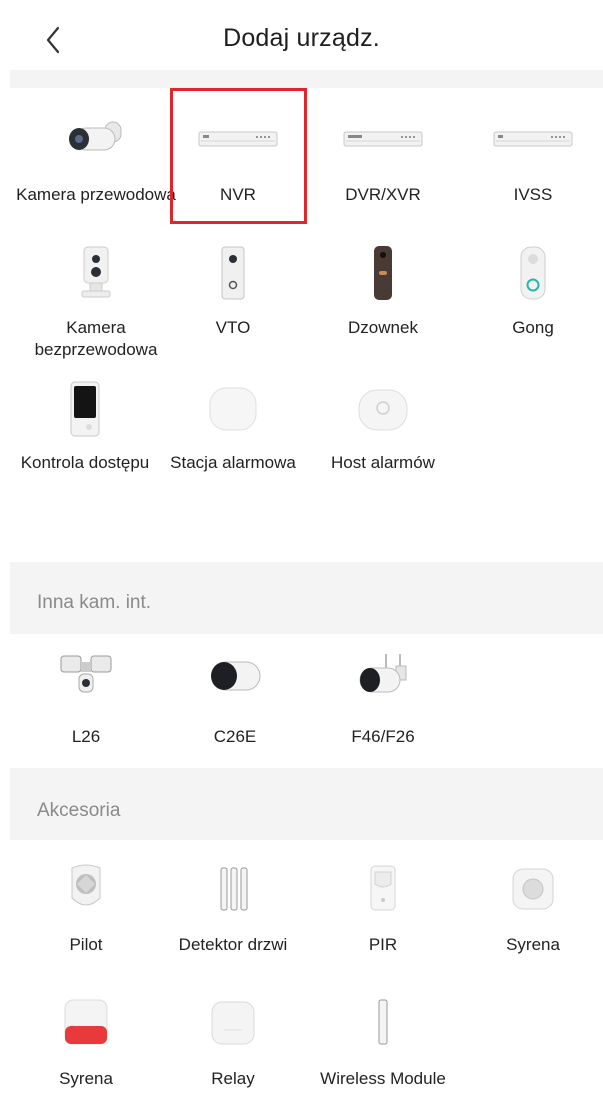  I want to click on device-label: Detektor drzwi, so click(233, 944).